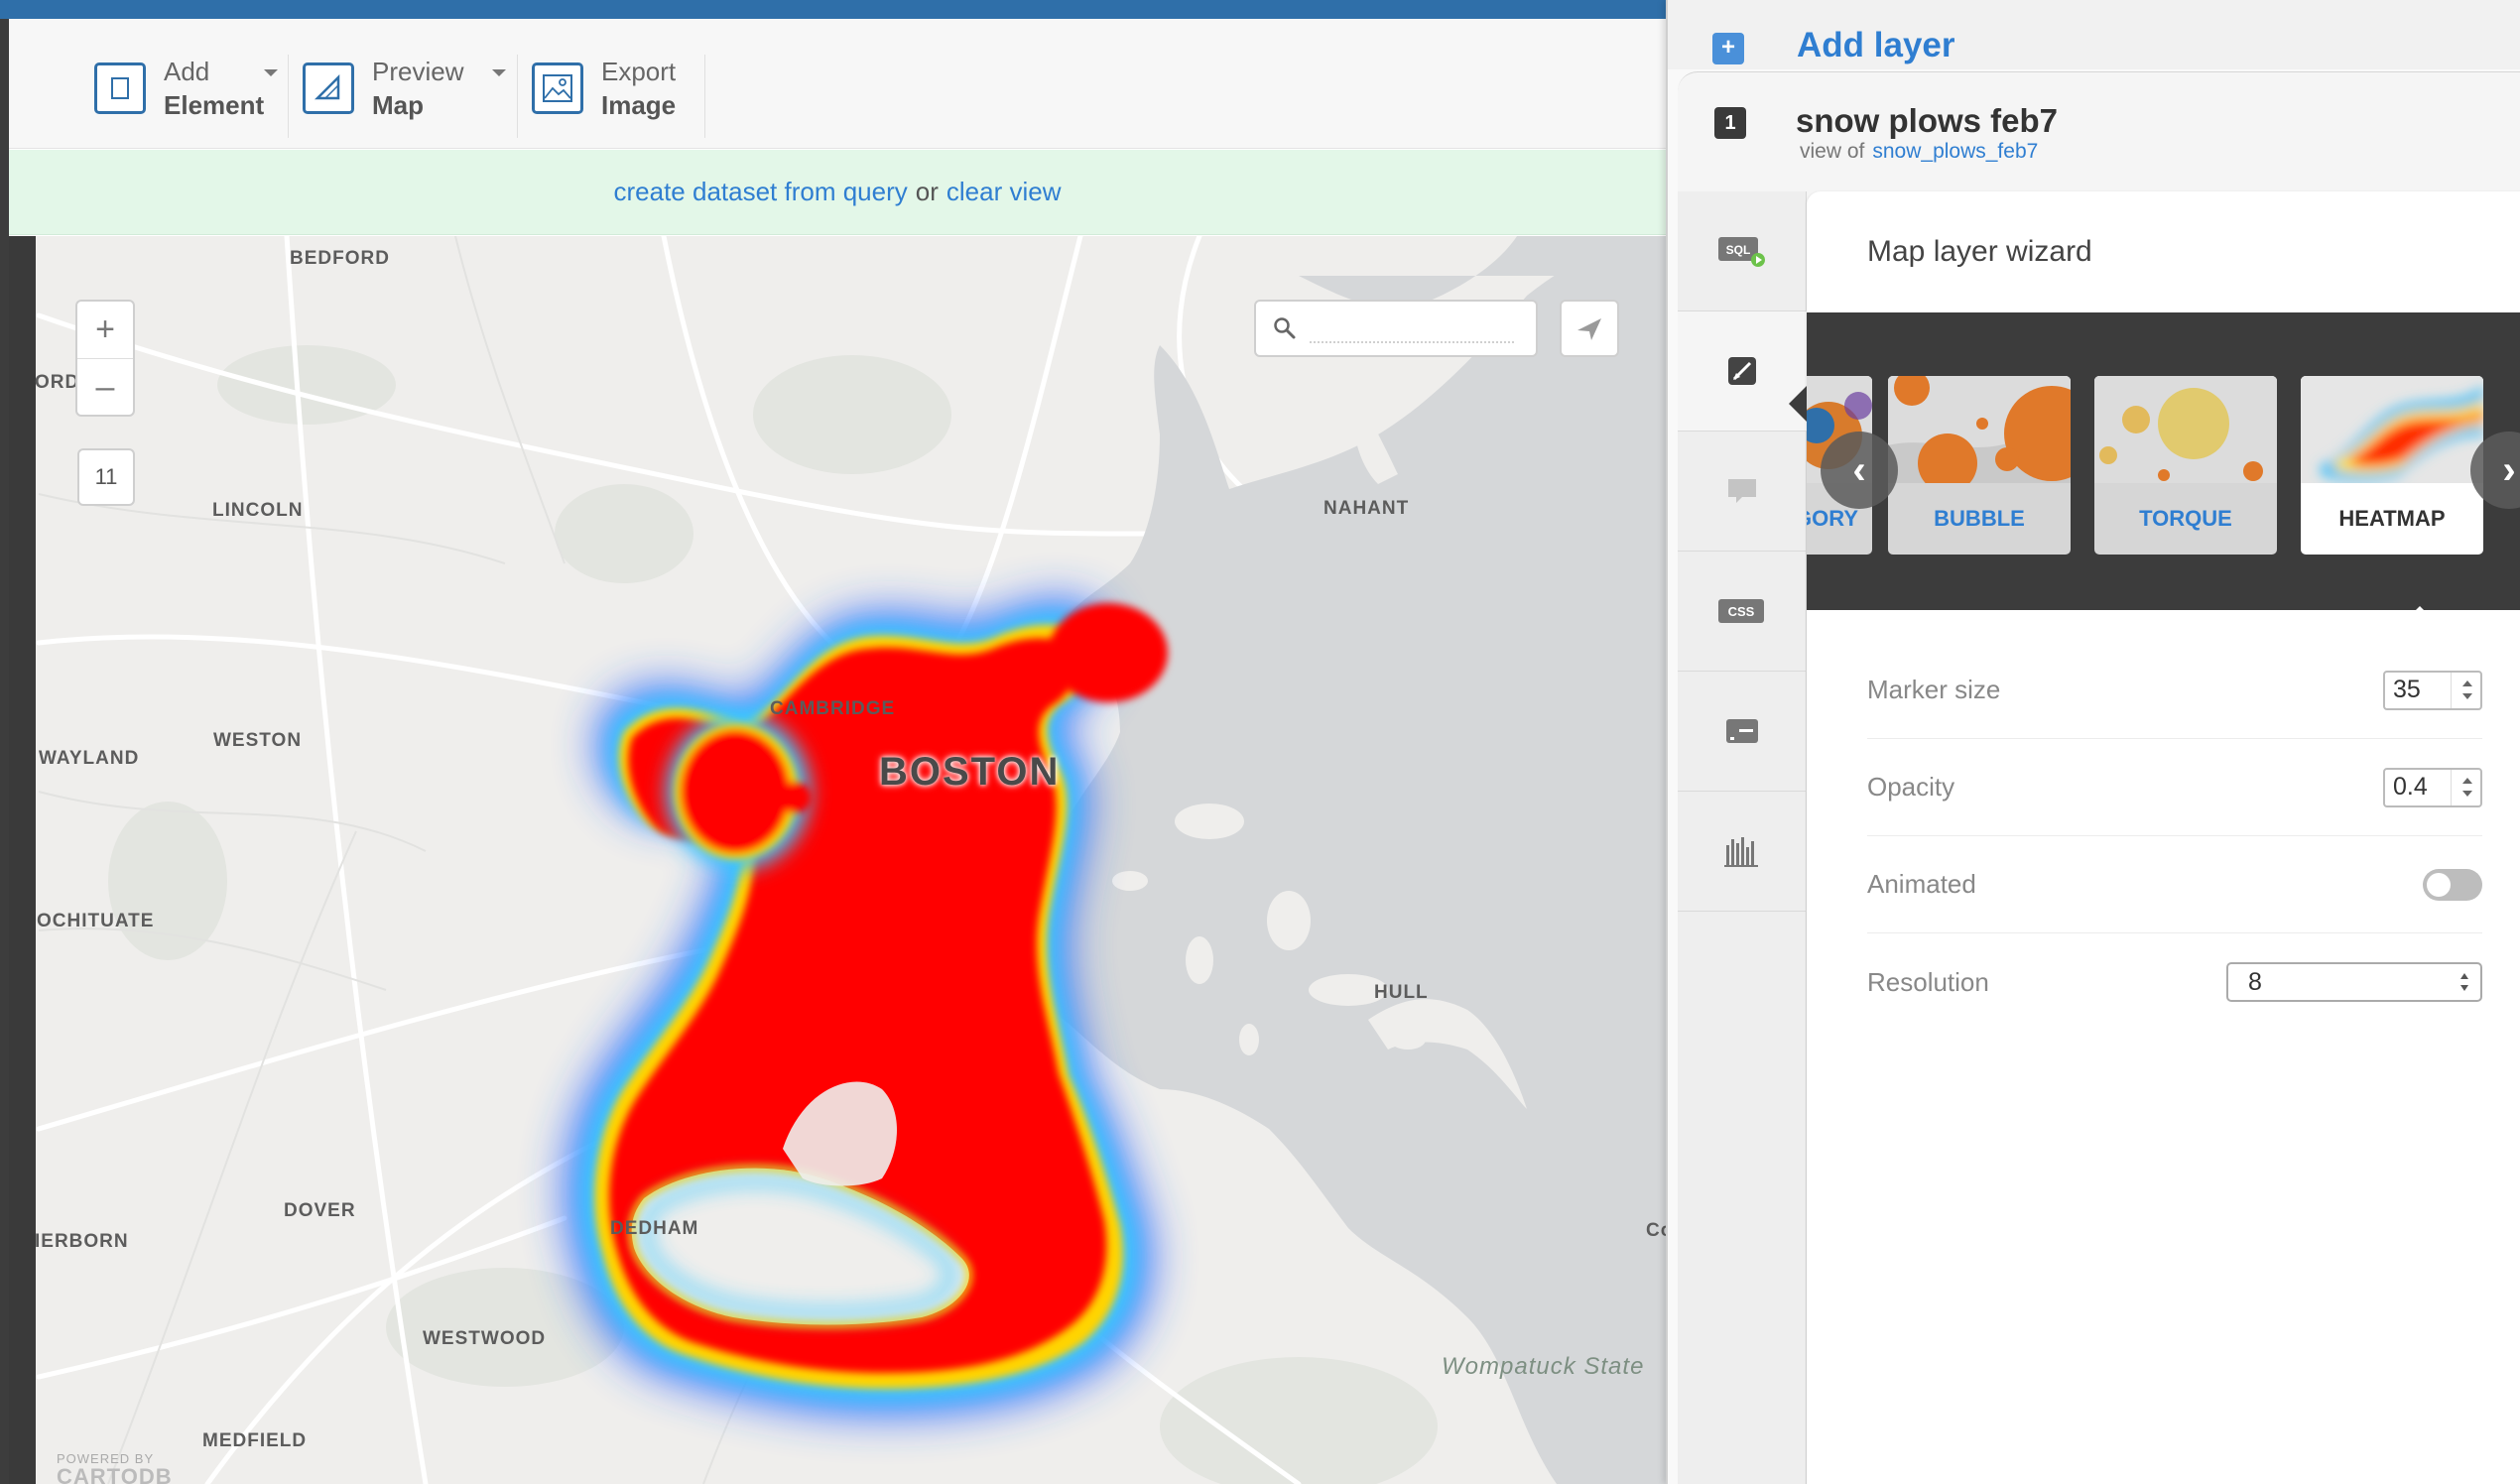  What do you see at coordinates (1738, 250) in the screenshot?
I see `svg-text: SQL` at bounding box center [1738, 250].